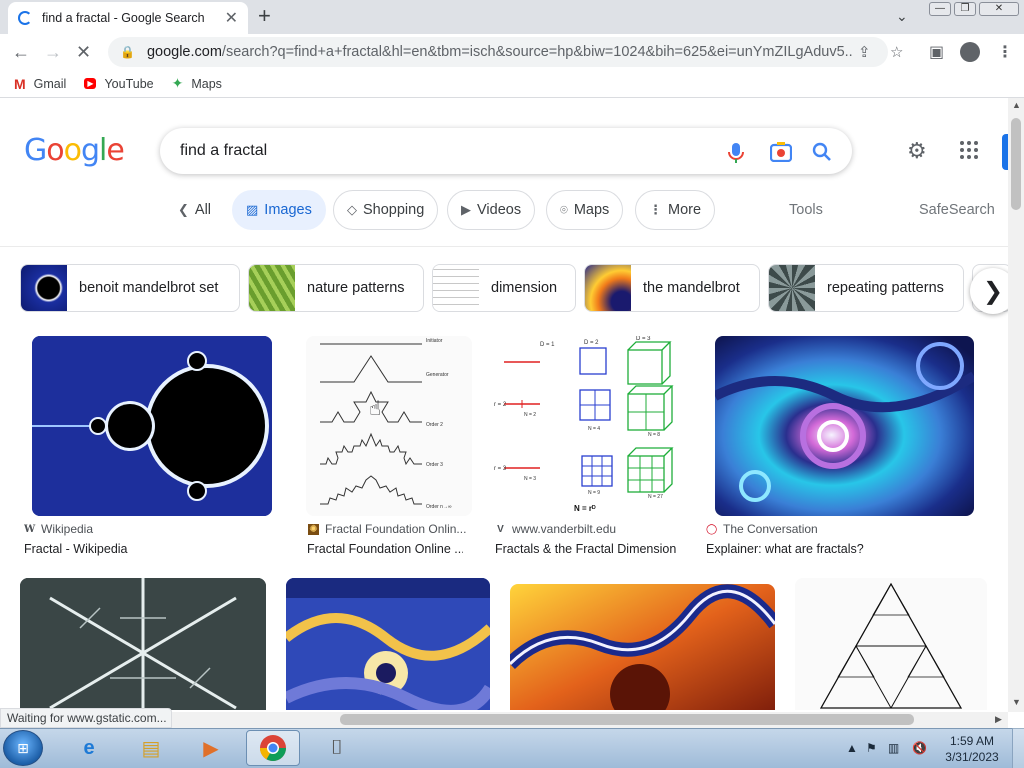  What do you see at coordinates (917, 151) in the screenshot?
I see `settings-gear-icon: ⚙` at bounding box center [917, 151].